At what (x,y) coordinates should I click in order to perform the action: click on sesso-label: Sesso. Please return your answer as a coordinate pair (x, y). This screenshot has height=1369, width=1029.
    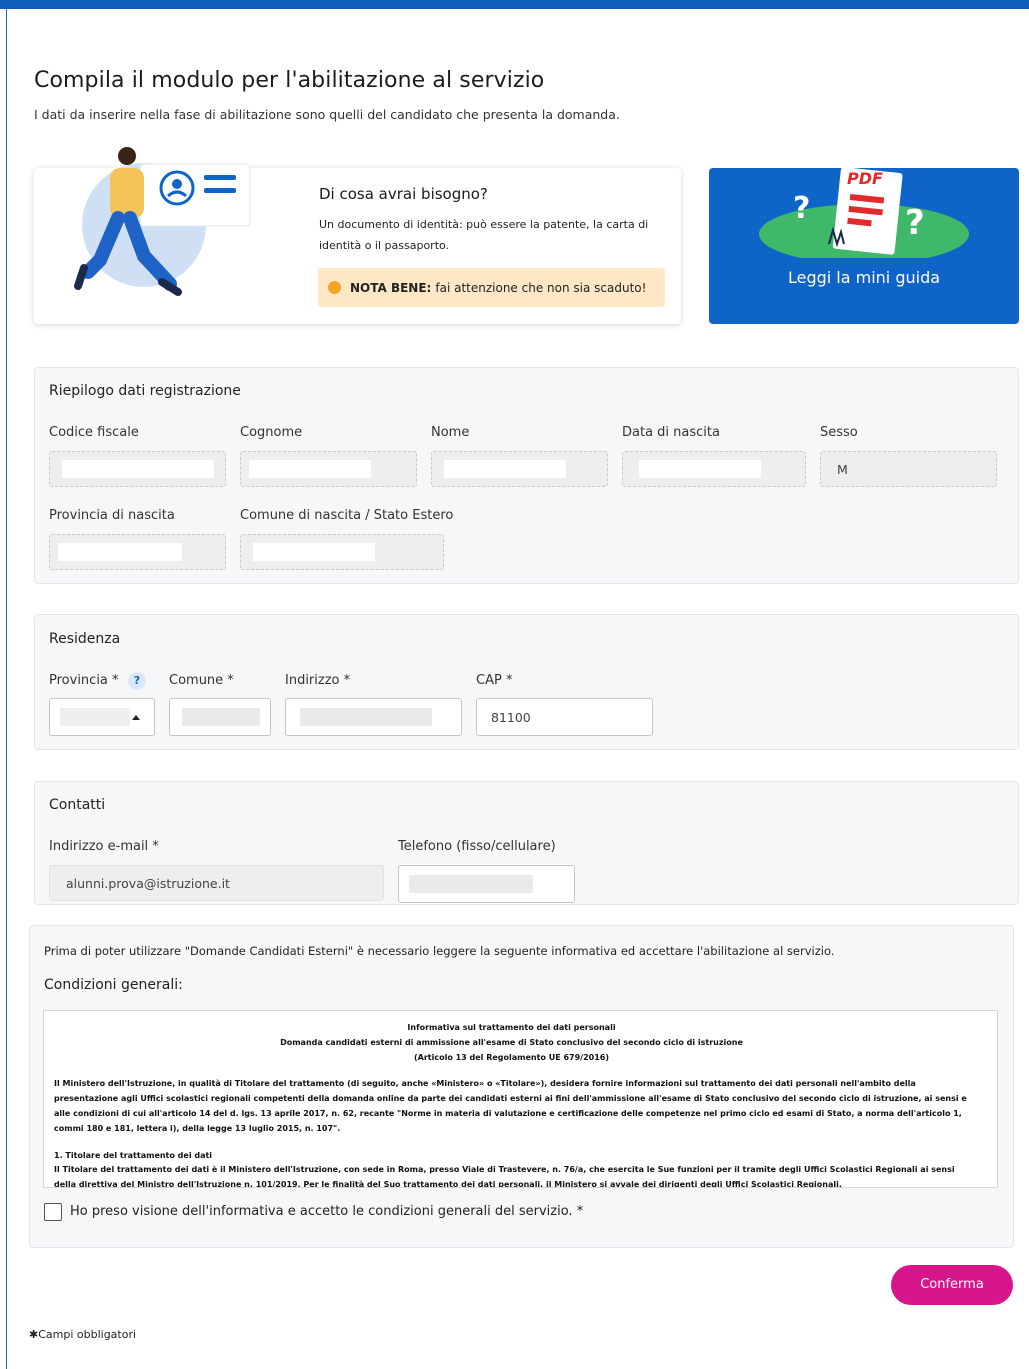
    Looking at the image, I should click on (839, 432).